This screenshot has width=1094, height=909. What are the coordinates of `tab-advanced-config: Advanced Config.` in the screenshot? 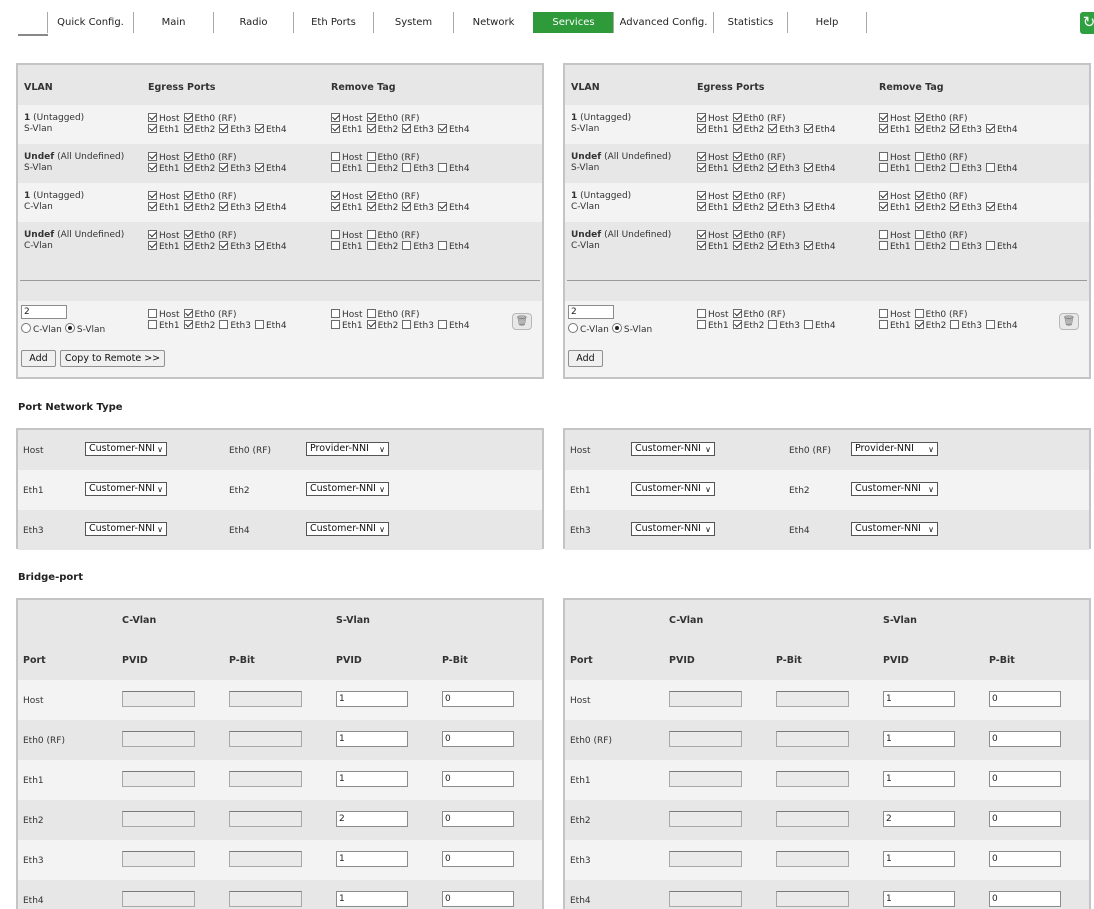 It's located at (663, 22).